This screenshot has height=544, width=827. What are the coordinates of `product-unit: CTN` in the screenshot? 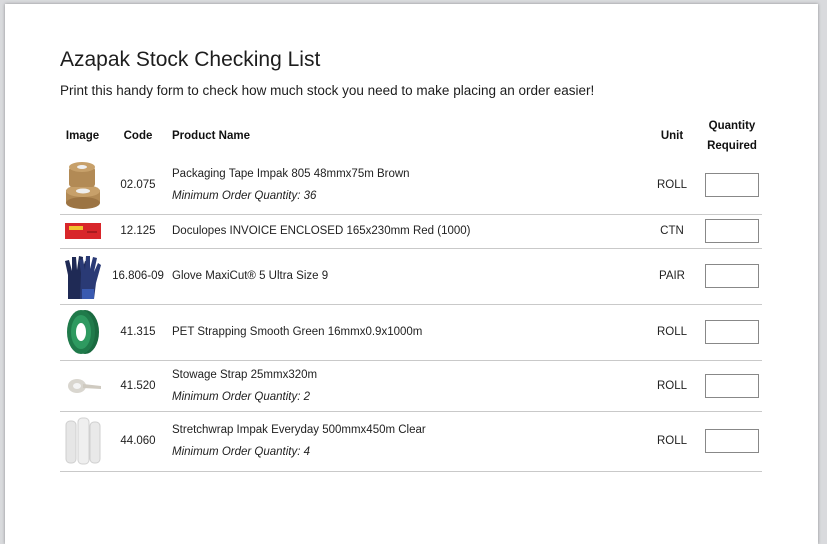 It's located at (672, 231).